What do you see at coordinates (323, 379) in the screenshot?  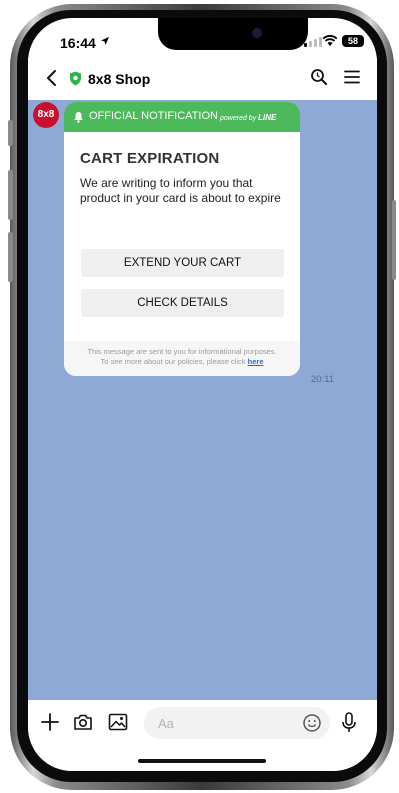 I see `message-timestamp: 20:11` at bounding box center [323, 379].